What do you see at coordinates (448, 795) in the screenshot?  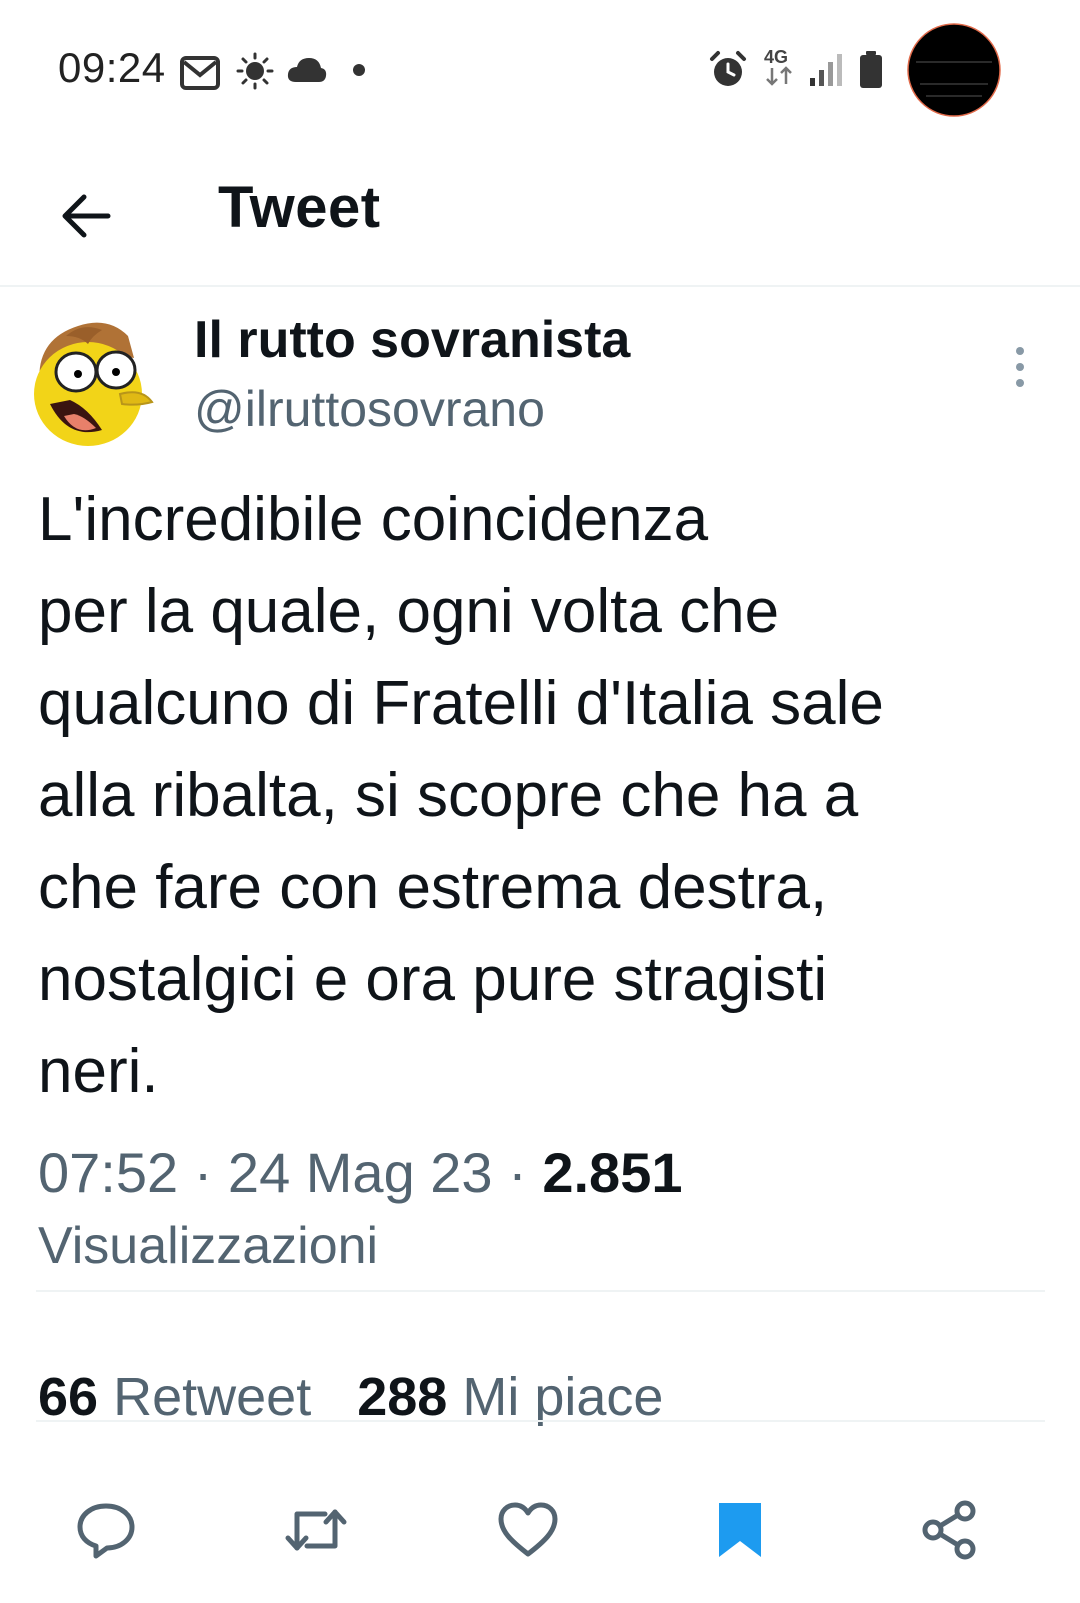 I see `tweet-text-line: alla ribalta, si scopre che ha a` at bounding box center [448, 795].